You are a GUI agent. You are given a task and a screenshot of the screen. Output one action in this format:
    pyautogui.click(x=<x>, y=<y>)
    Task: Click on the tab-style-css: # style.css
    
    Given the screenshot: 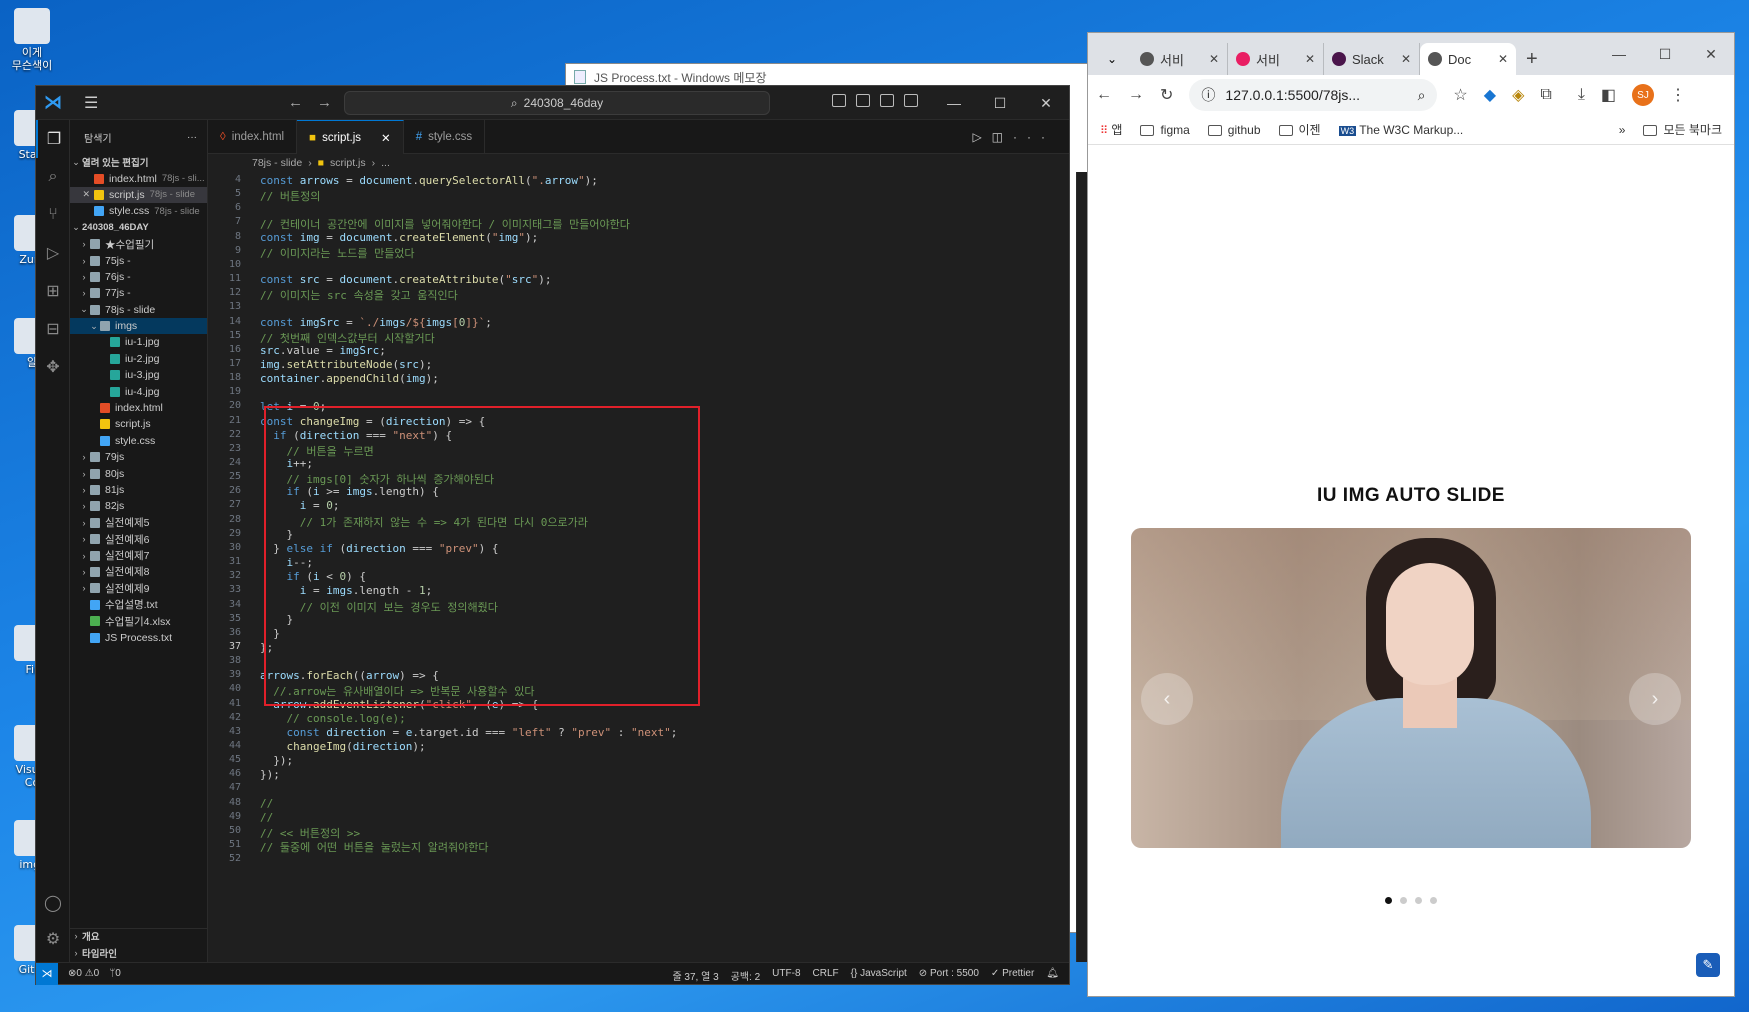 What is the action you would take?
    pyautogui.click(x=445, y=137)
    